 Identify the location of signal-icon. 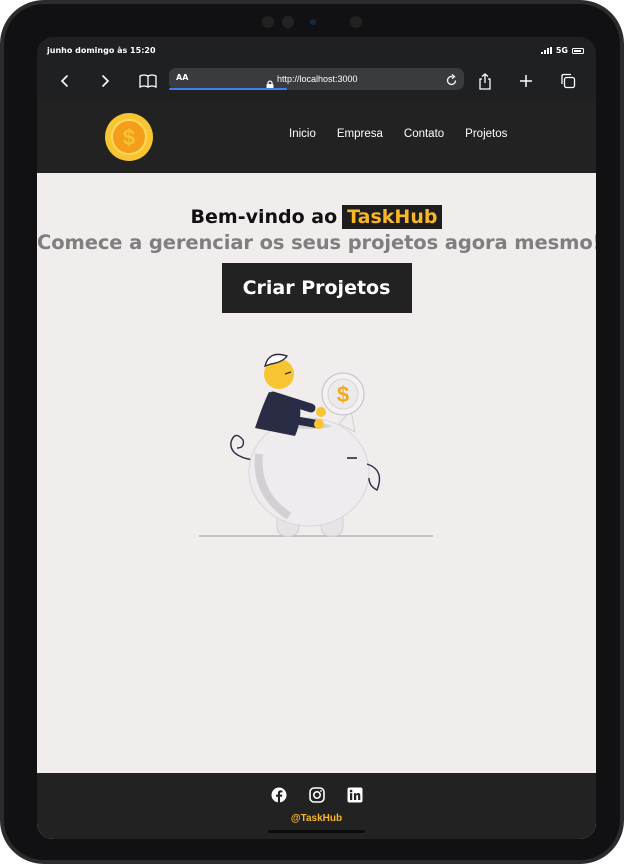
(546, 50).